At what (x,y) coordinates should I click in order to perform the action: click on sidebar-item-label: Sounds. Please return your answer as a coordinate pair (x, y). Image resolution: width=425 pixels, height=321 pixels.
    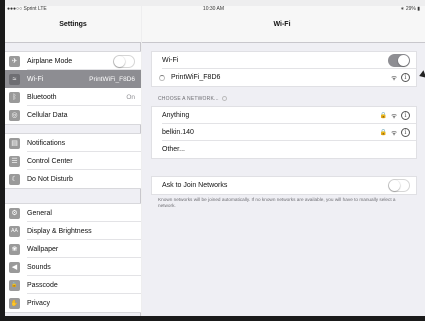
    Looking at the image, I should click on (39, 267).